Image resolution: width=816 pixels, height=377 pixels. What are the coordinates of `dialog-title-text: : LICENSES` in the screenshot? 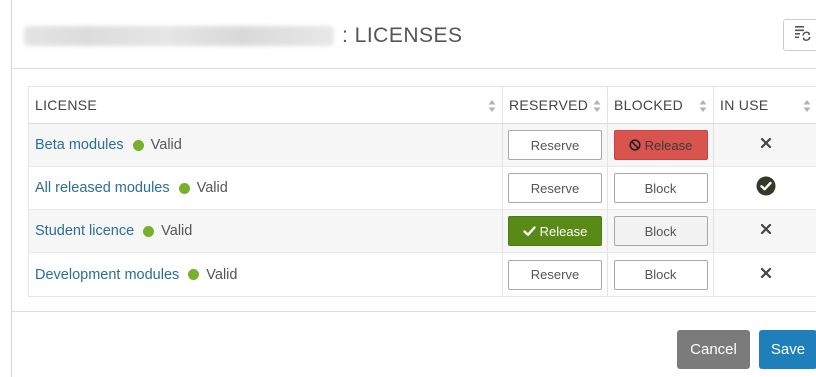 It's located at (402, 35).